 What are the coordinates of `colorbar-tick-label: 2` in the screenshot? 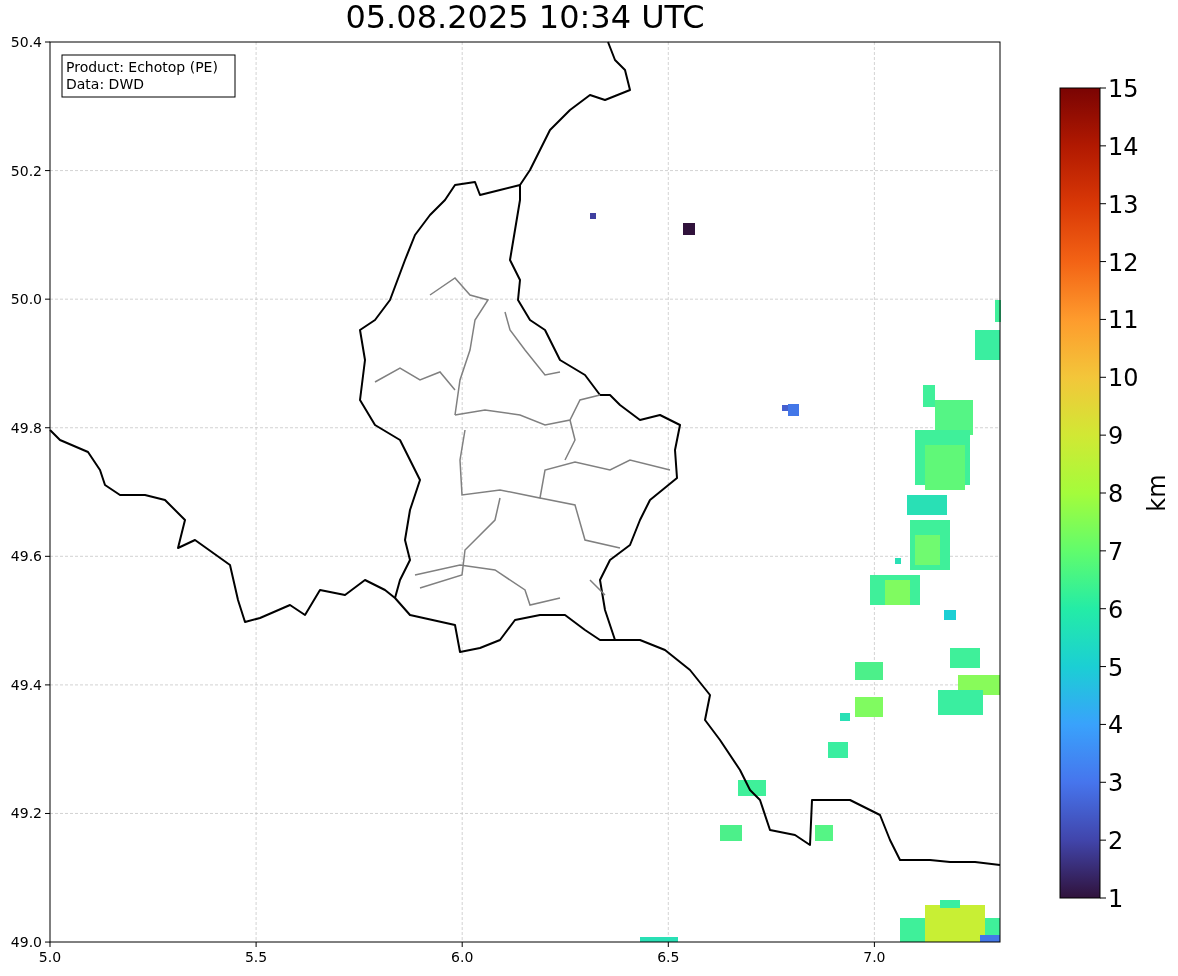 It's located at (1116, 841).